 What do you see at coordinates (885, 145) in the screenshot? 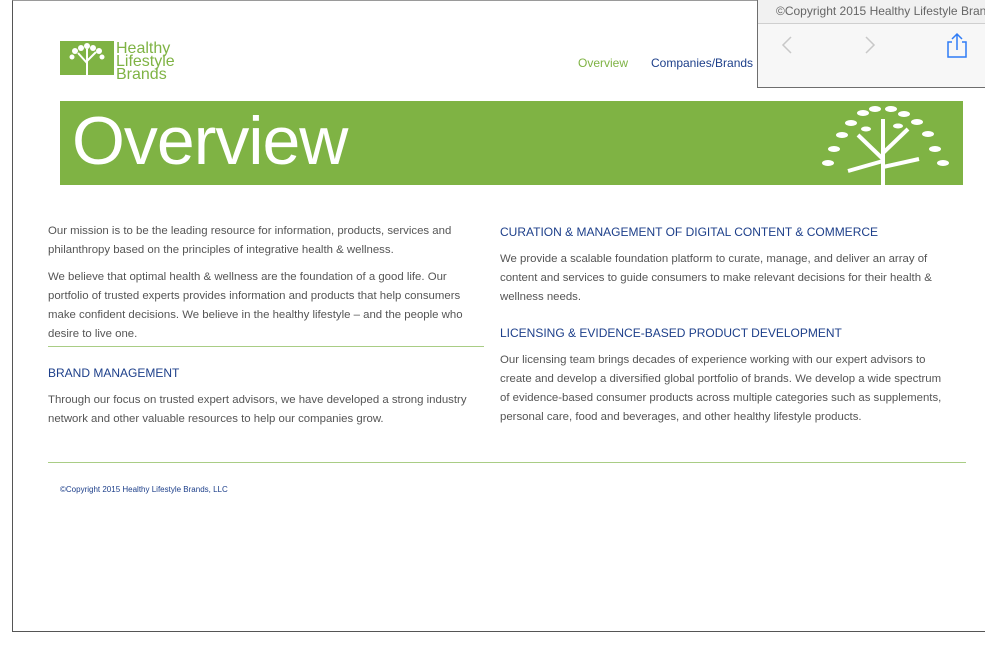
I see `tree-icon` at bounding box center [885, 145].